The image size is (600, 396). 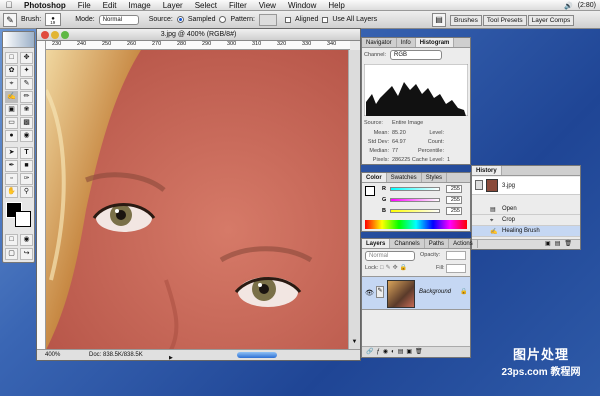 What do you see at coordinates (267, 19) in the screenshot?
I see `pattern-picker` at bounding box center [267, 19].